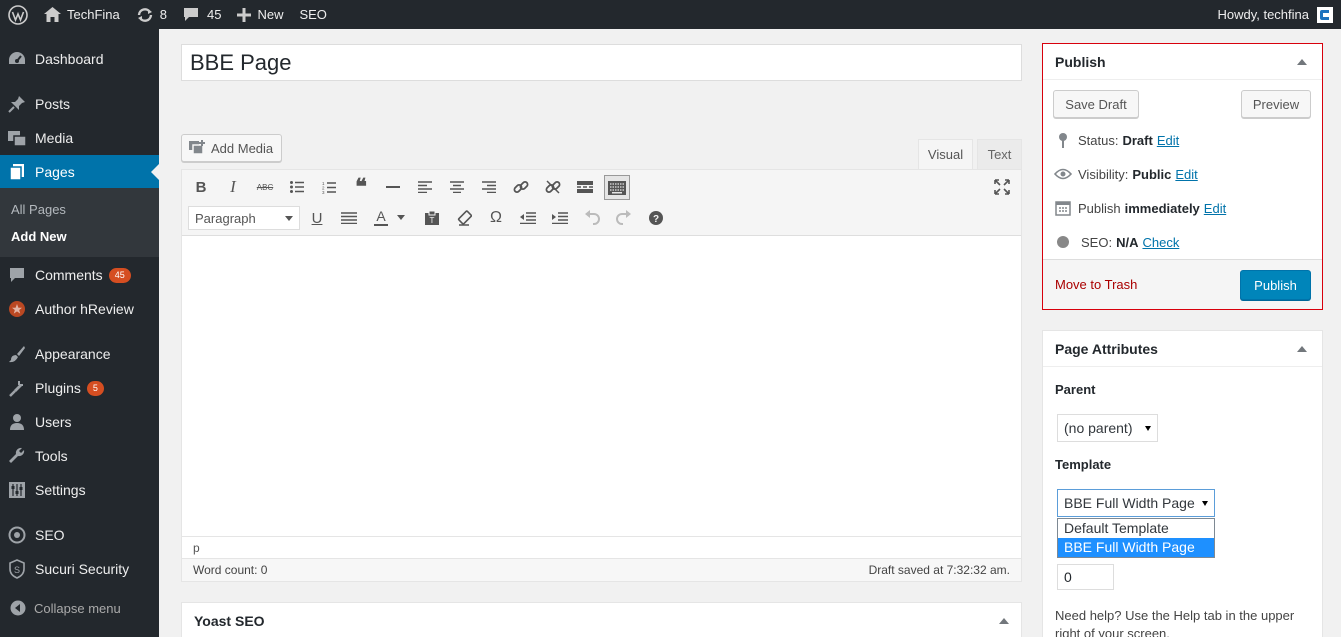 Image resolution: width=1341 pixels, height=637 pixels. I want to click on help-icon: ?, so click(656, 218).